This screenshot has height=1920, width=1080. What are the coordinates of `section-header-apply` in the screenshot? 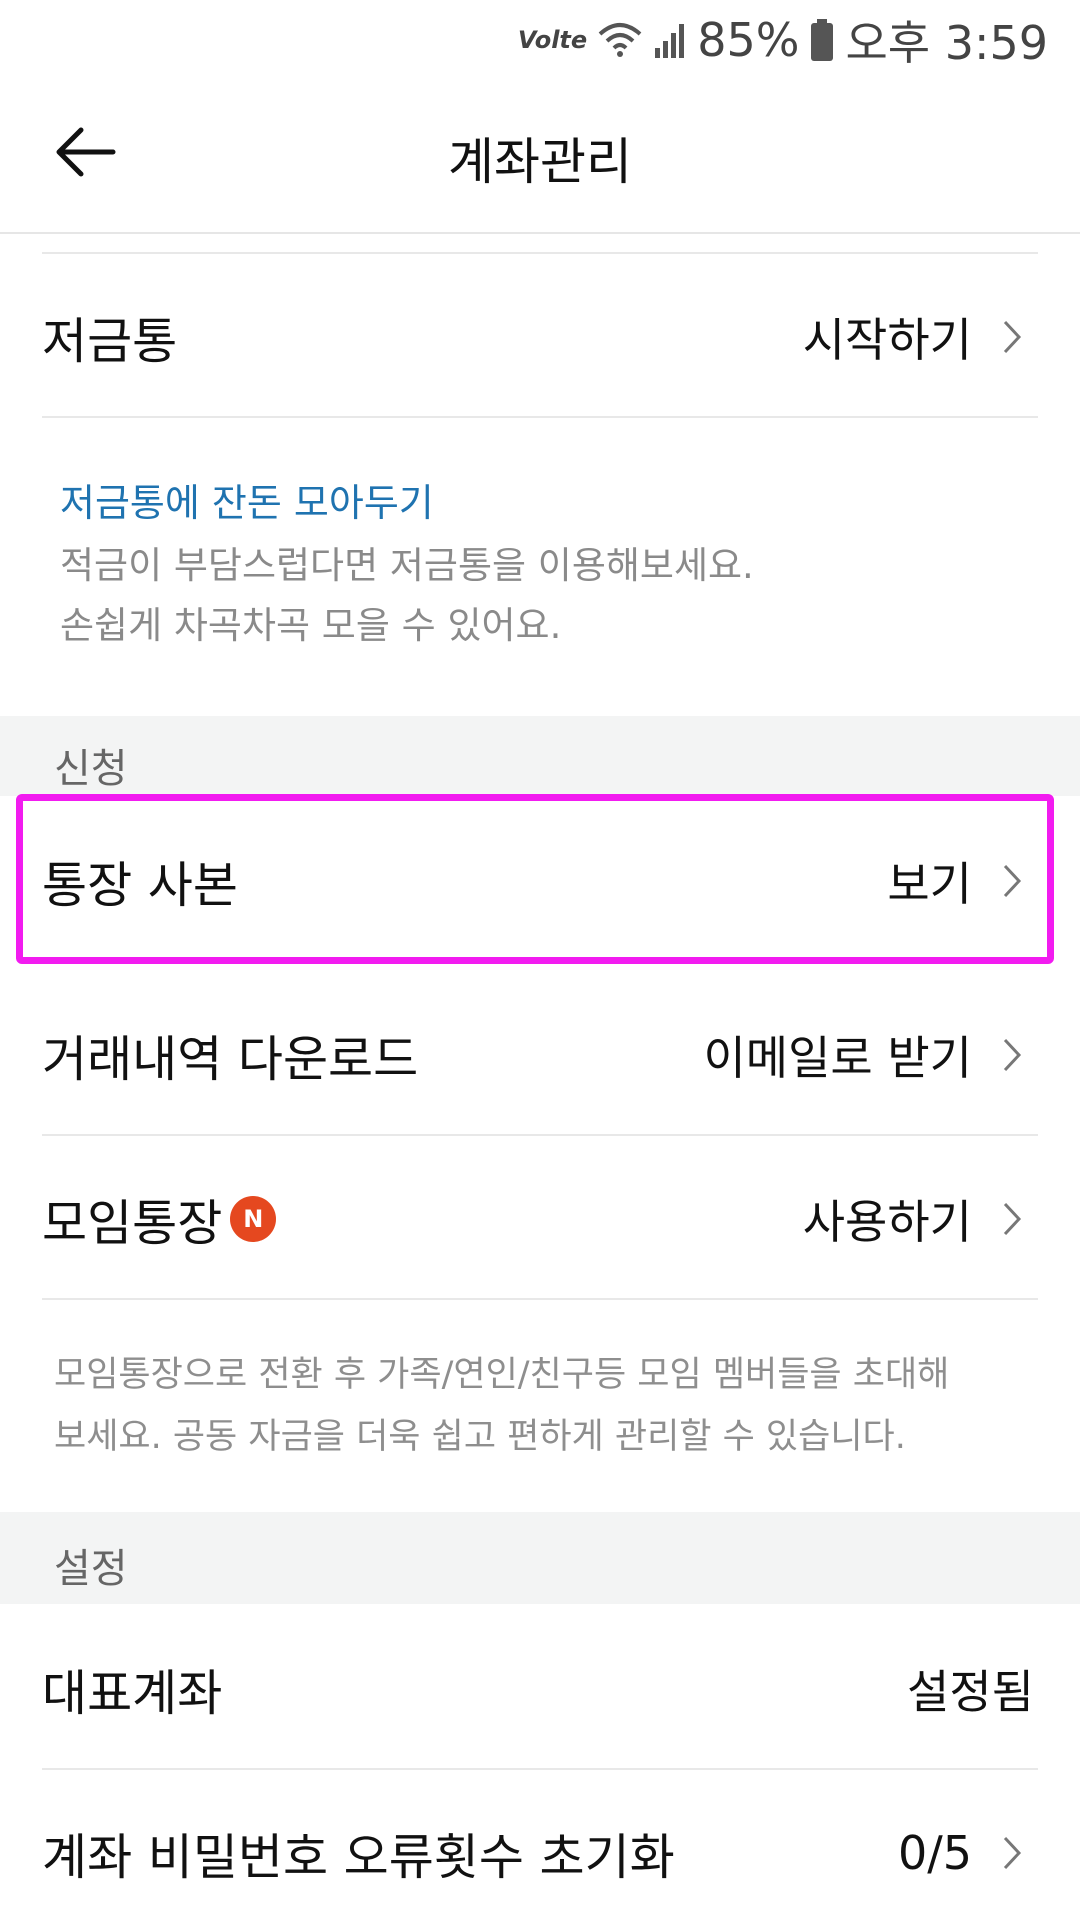 It's located at (540, 756).